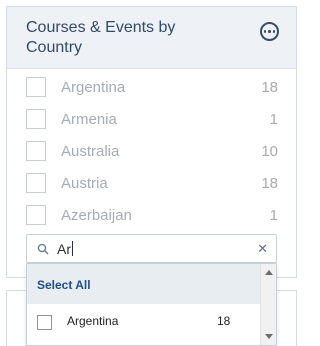  I want to click on scroll-down-icon, so click(269, 336).